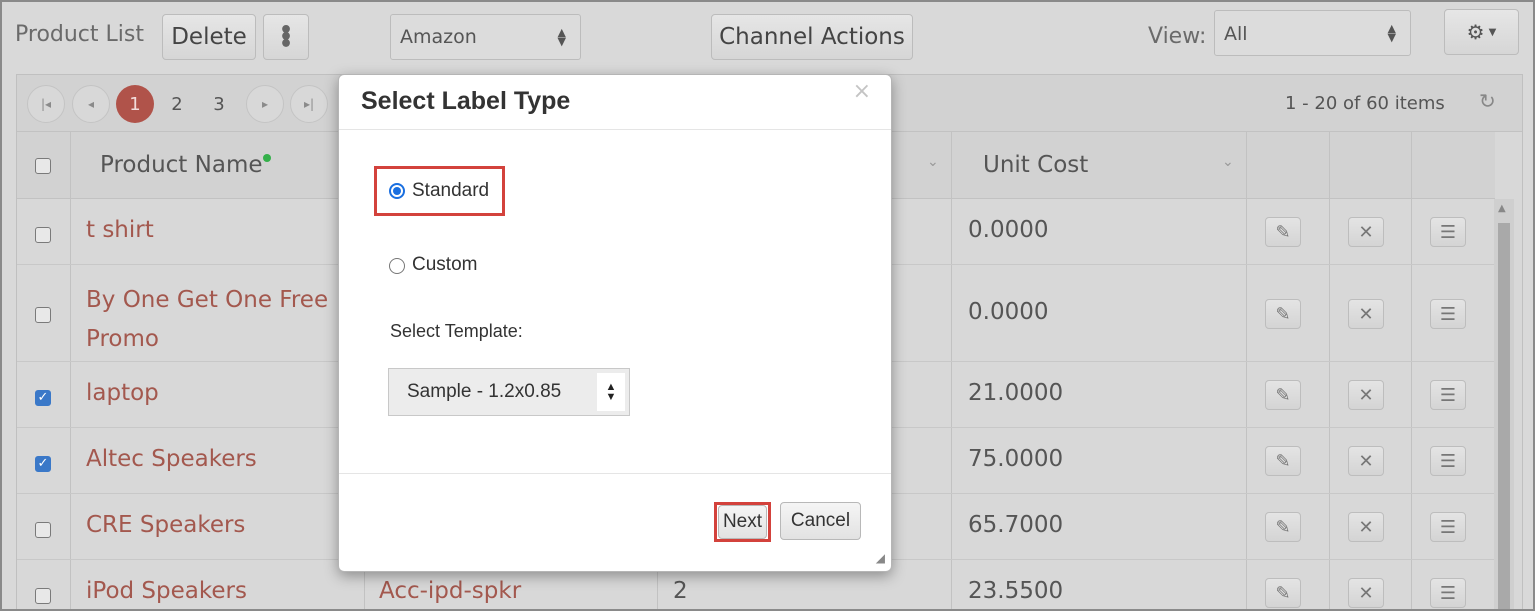  What do you see at coordinates (166, 591) in the screenshot?
I see `product-name-link: iPod Speakers` at bounding box center [166, 591].